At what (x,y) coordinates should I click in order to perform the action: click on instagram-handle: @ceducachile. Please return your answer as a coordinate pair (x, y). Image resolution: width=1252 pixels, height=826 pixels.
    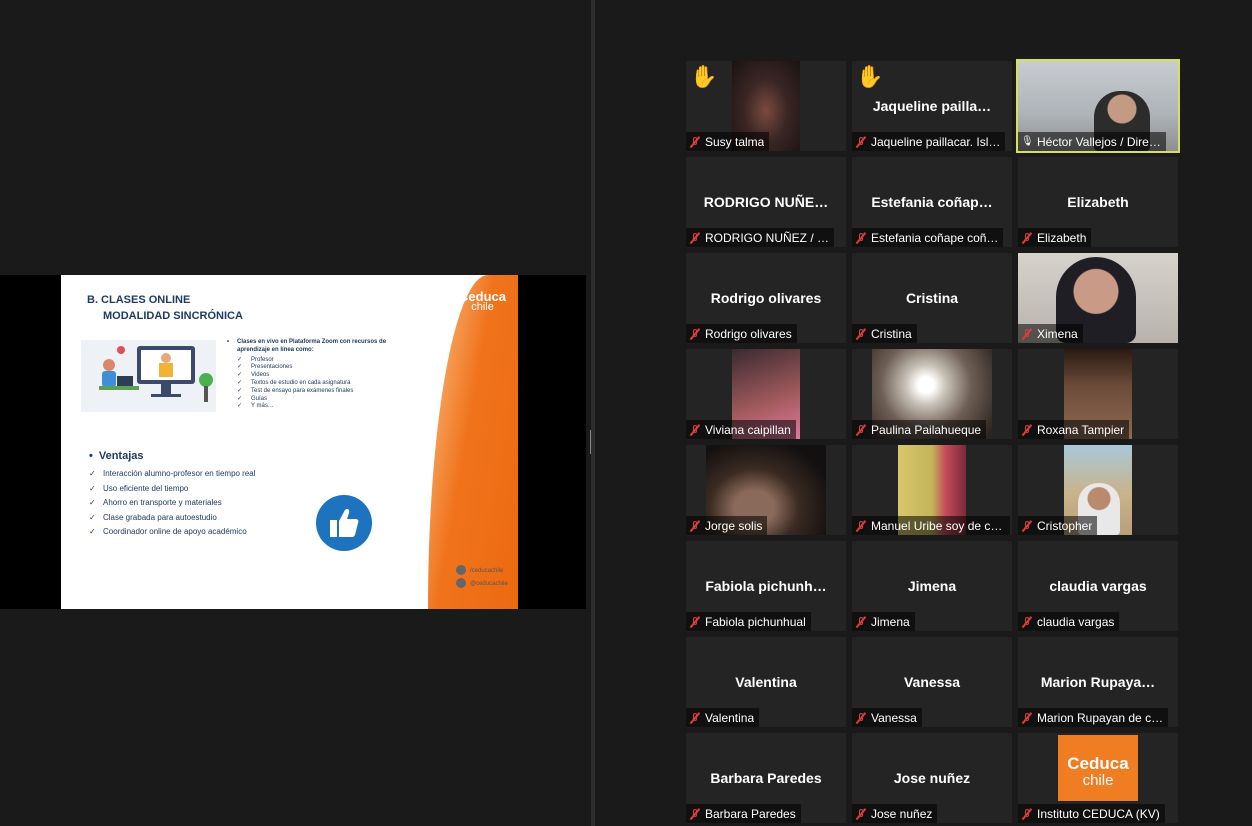
    Looking at the image, I should click on (489, 584).